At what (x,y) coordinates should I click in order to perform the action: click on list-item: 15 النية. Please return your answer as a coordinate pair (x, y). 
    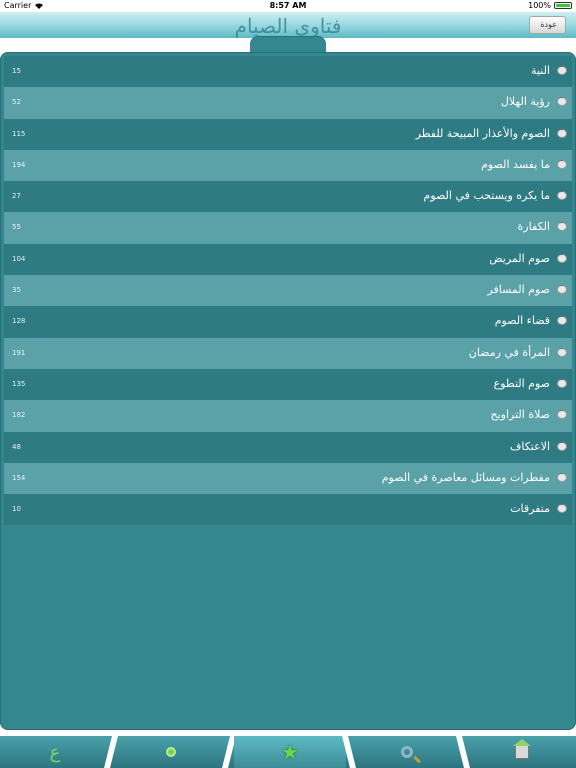
    Looking at the image, I should click on (288, 72).